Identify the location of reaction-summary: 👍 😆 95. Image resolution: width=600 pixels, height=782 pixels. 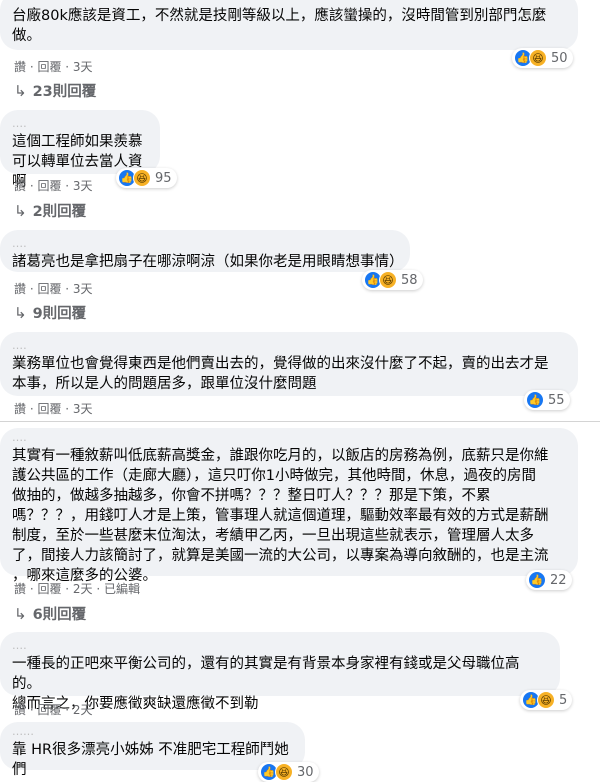
(146, 178).